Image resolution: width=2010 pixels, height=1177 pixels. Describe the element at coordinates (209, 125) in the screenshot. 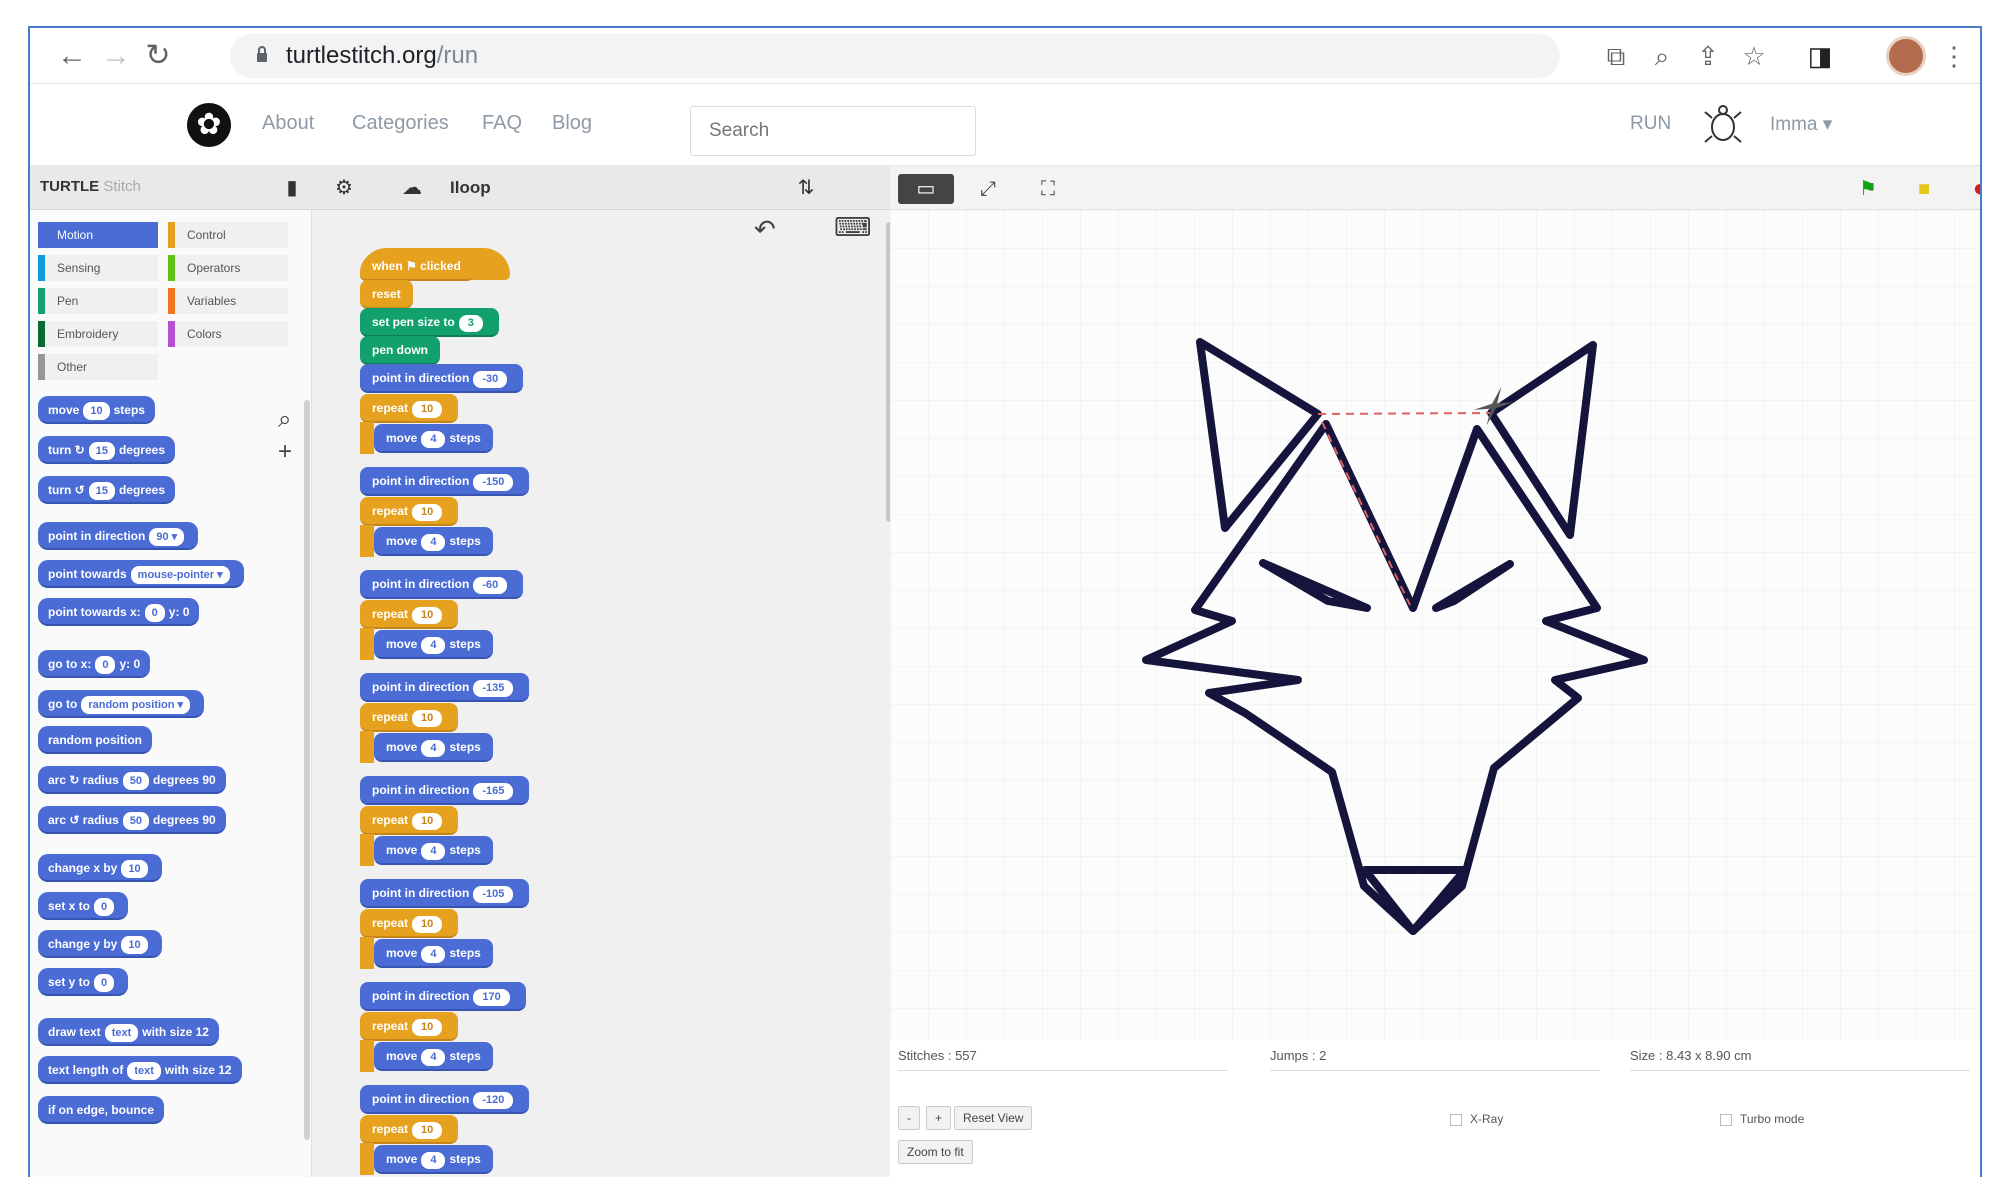

I see `site-logo: ✿` at that location.